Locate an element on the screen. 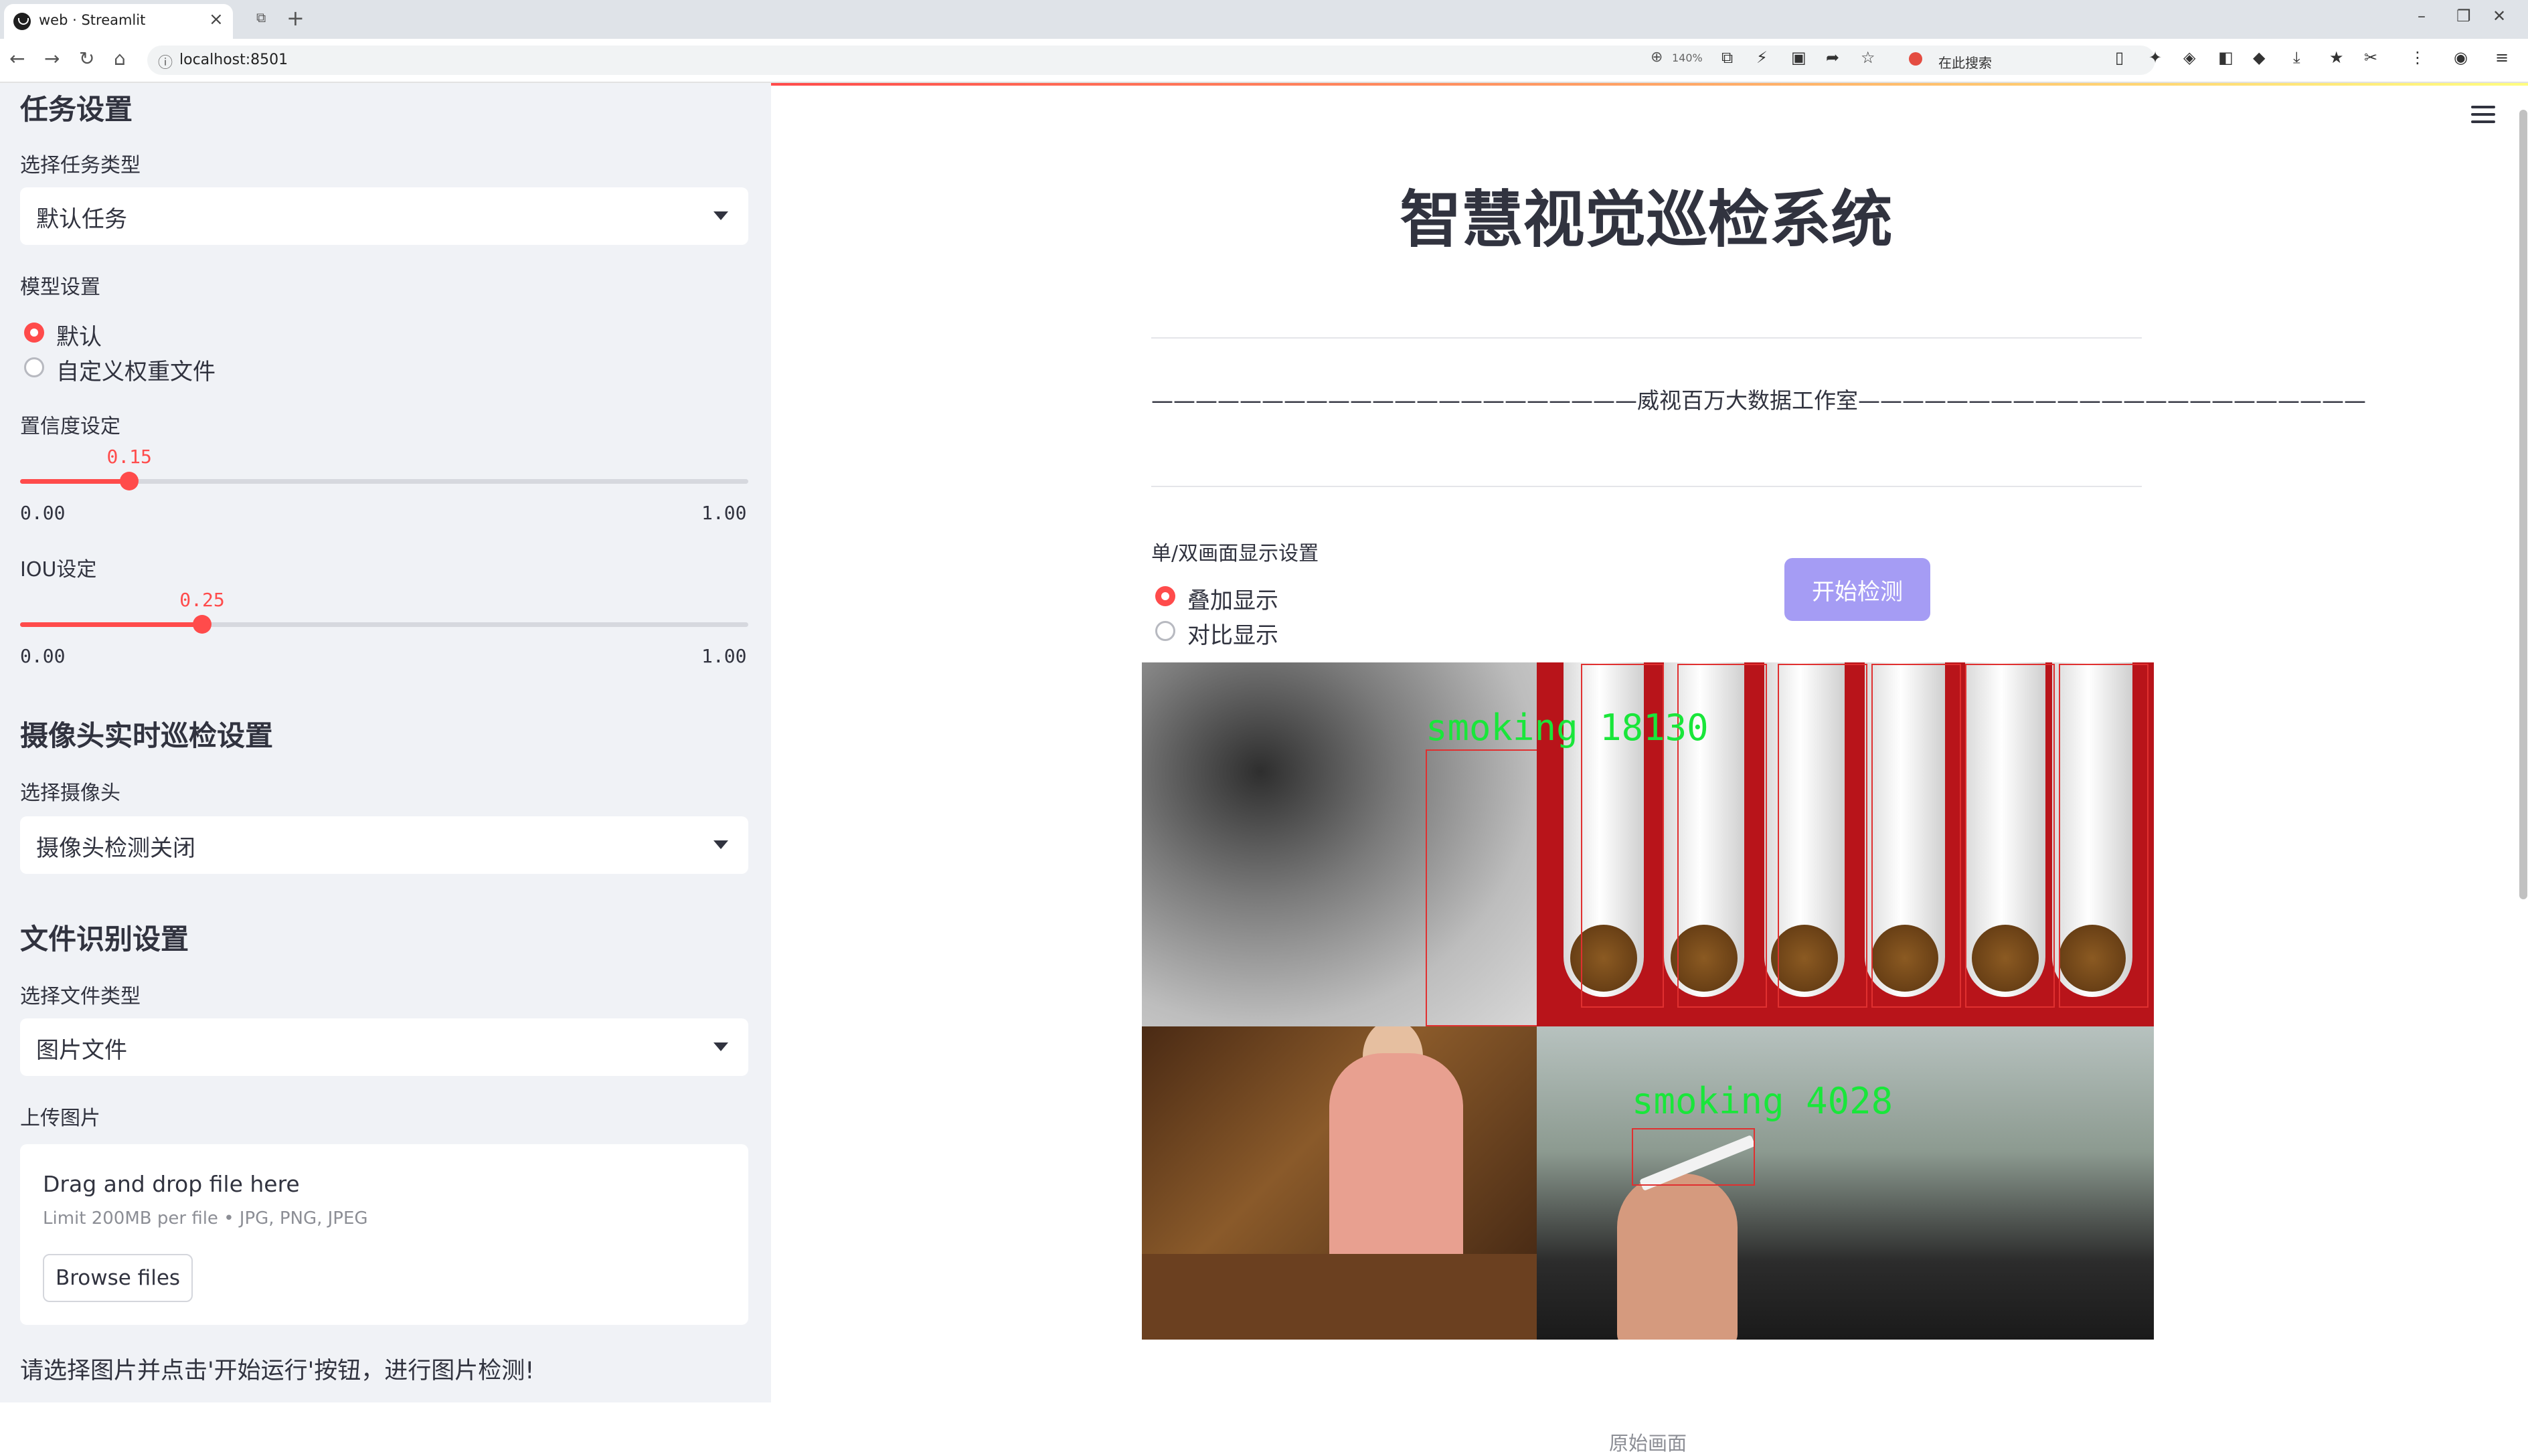 This screenshot has width=2528, height=1456. translate-icon: ⧉ is located at coordinates (1727, 57).